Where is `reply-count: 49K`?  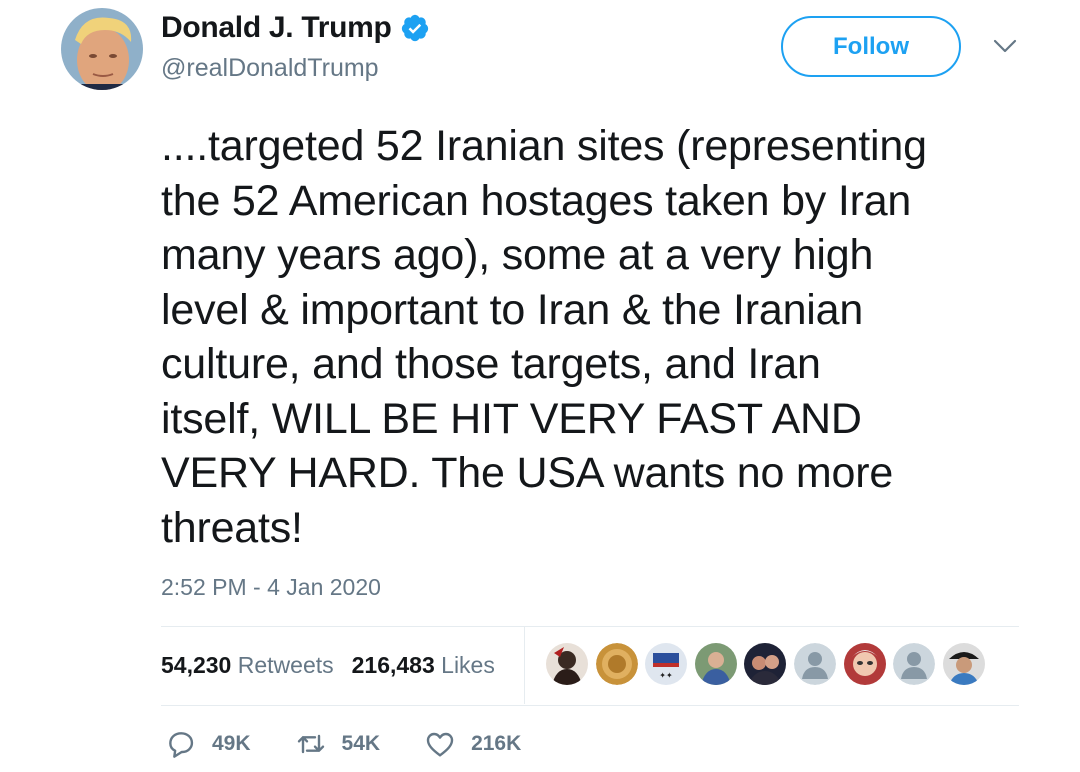 reply-count: 49K is located at coordinates (231, 743).